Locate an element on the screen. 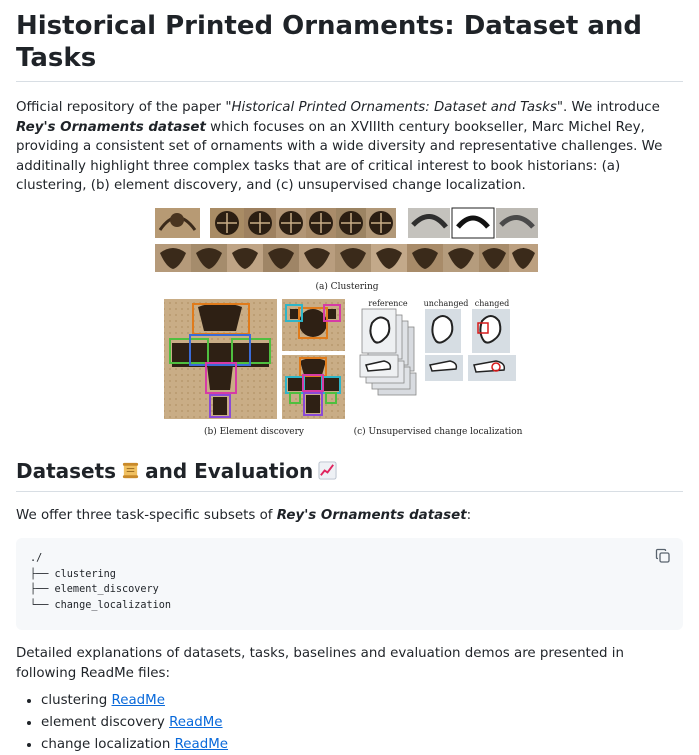  copy-icon is located at coordinates (663, 556).